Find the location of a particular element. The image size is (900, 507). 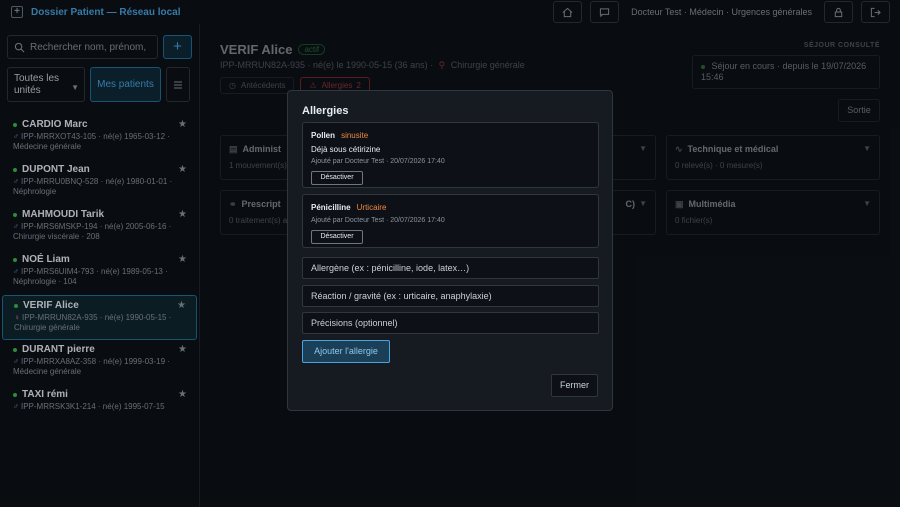

allergy-reaction: Urticaire is located at coordinates (371, 207).